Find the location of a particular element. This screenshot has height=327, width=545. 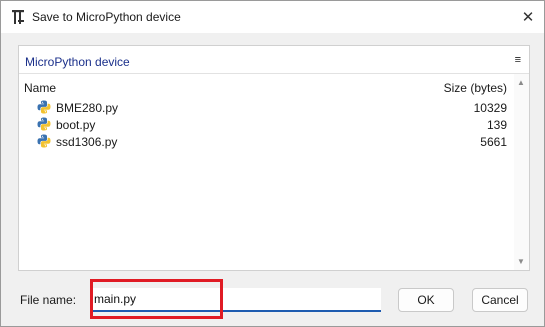

bottom-bar: File name: is located at coordinates (272, 304).